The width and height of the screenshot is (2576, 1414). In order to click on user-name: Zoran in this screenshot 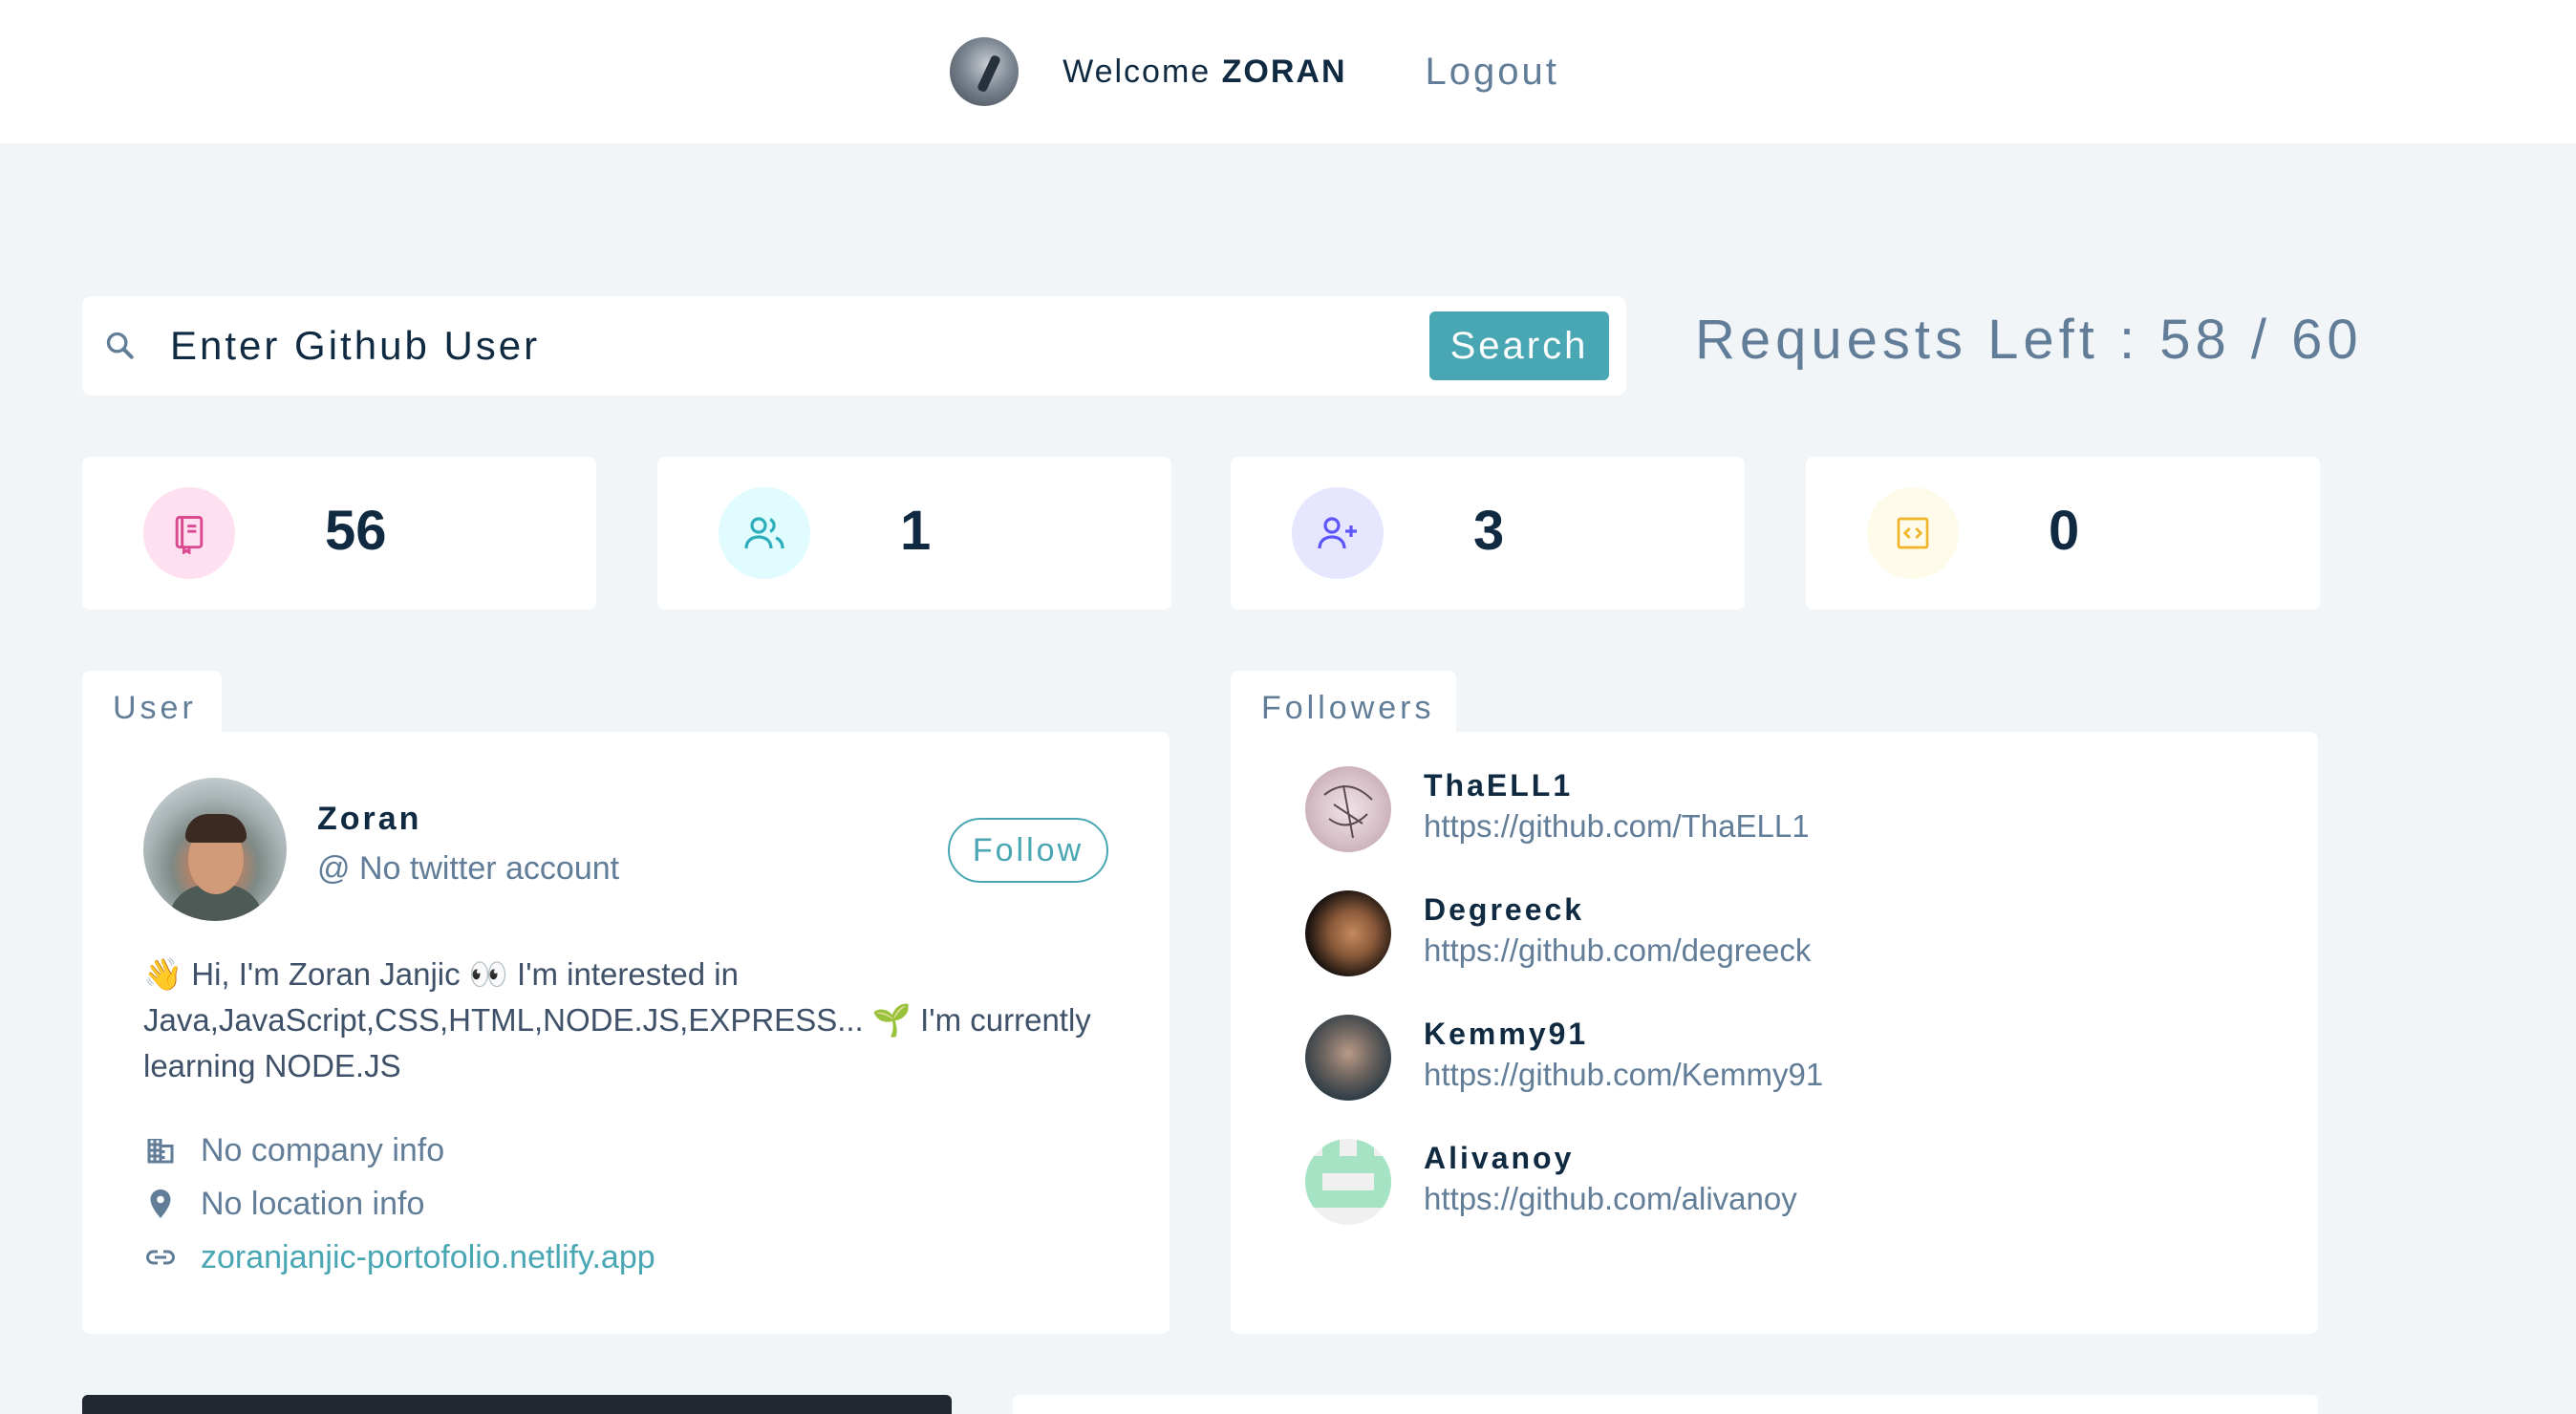, I will do `click(369, 819)`.